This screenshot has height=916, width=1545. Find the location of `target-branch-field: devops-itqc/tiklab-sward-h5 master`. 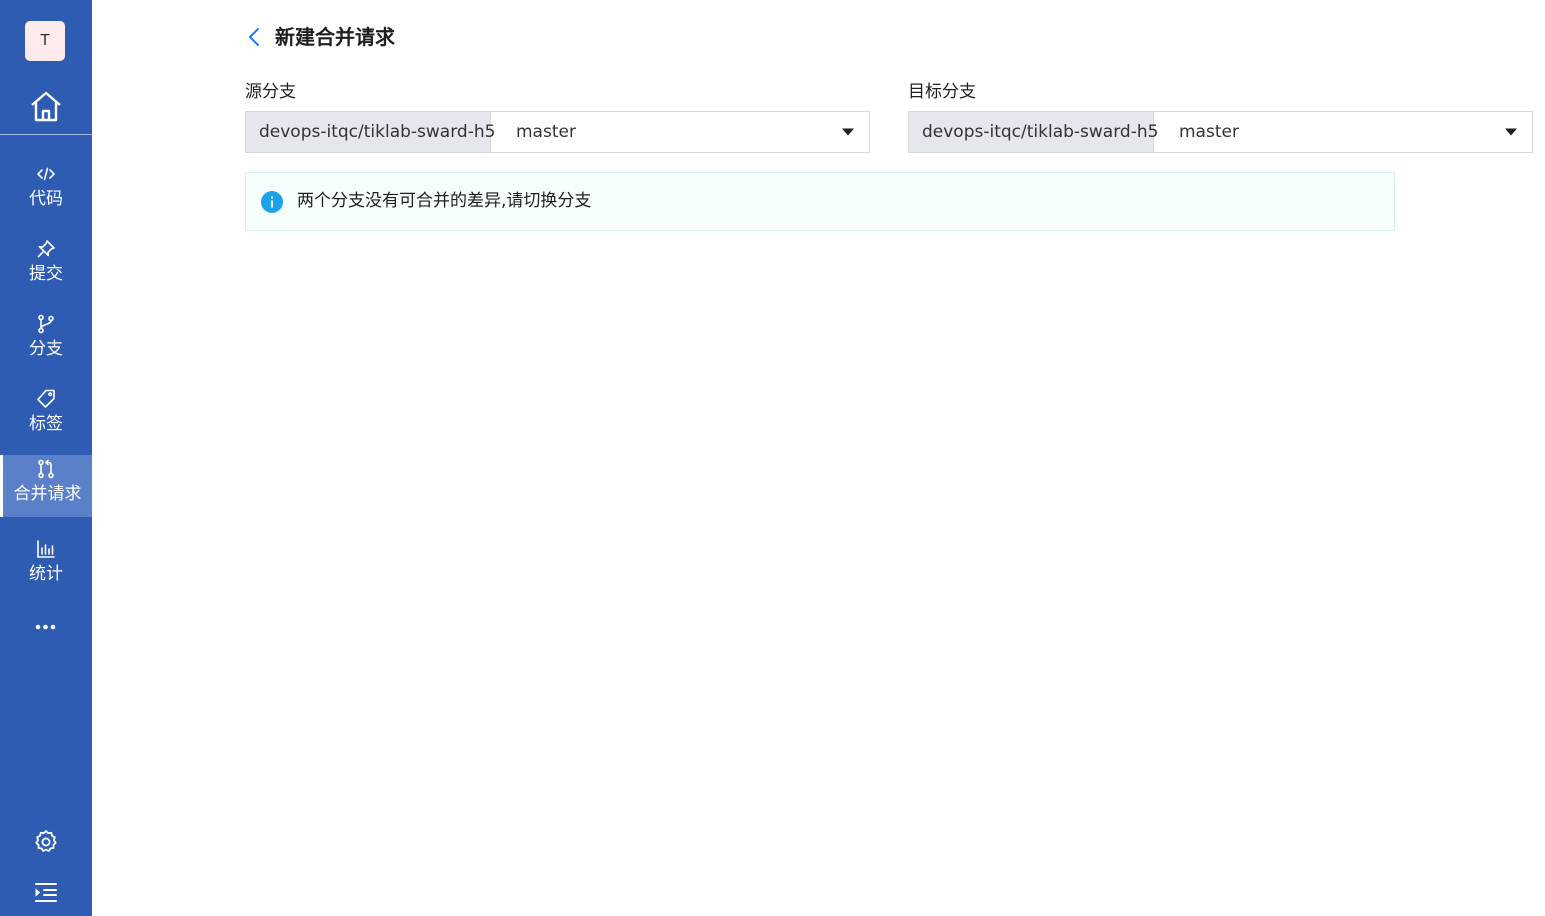

target-branch-field: devops-itqc/tiklab-sward-h5 master is located at coordinates (1220, 132).